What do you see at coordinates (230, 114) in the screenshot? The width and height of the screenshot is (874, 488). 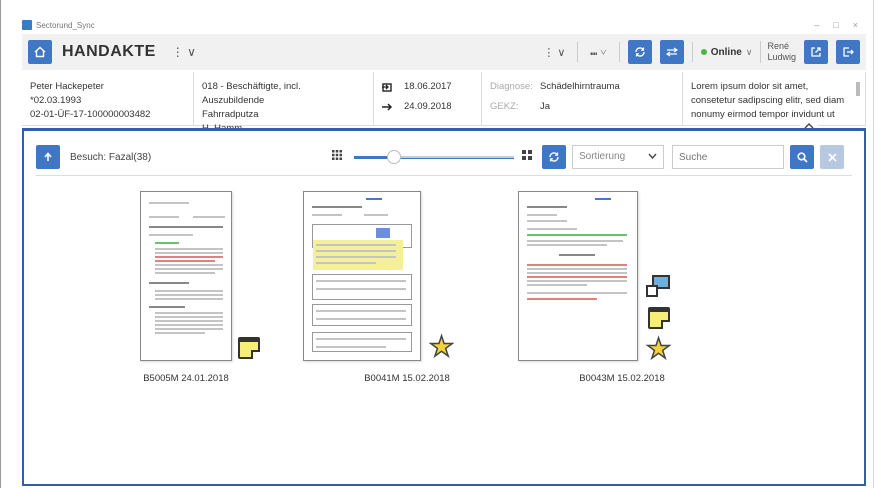 I see `job-title: Fahrradputza` at bounding box center [230, 114].